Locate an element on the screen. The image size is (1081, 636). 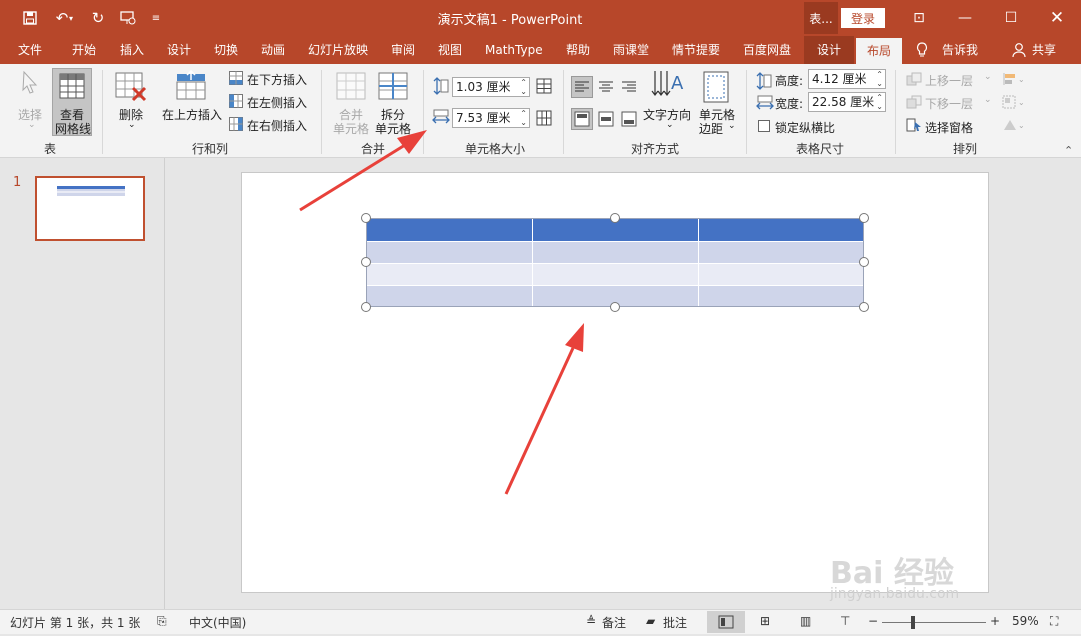
accessibility-icon: ⎘ is located at coordinates (162, 621).